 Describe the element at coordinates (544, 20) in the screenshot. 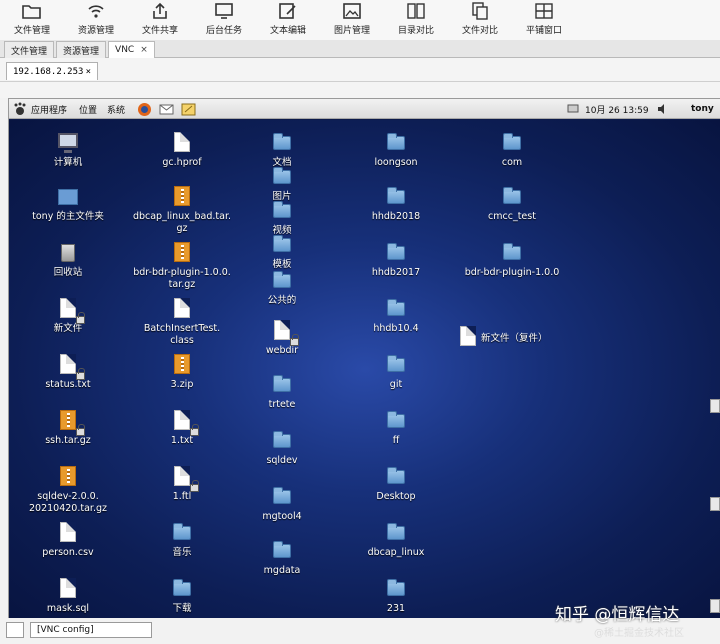

I see `tile-windows-button: 平铺窗口` at that location.